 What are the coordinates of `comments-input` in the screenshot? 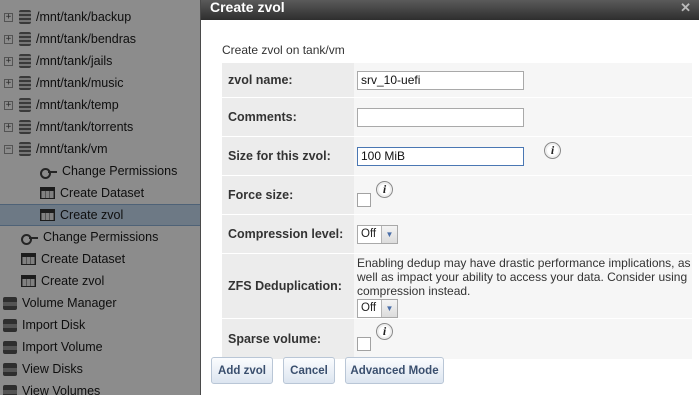 It's located at (440, 117).